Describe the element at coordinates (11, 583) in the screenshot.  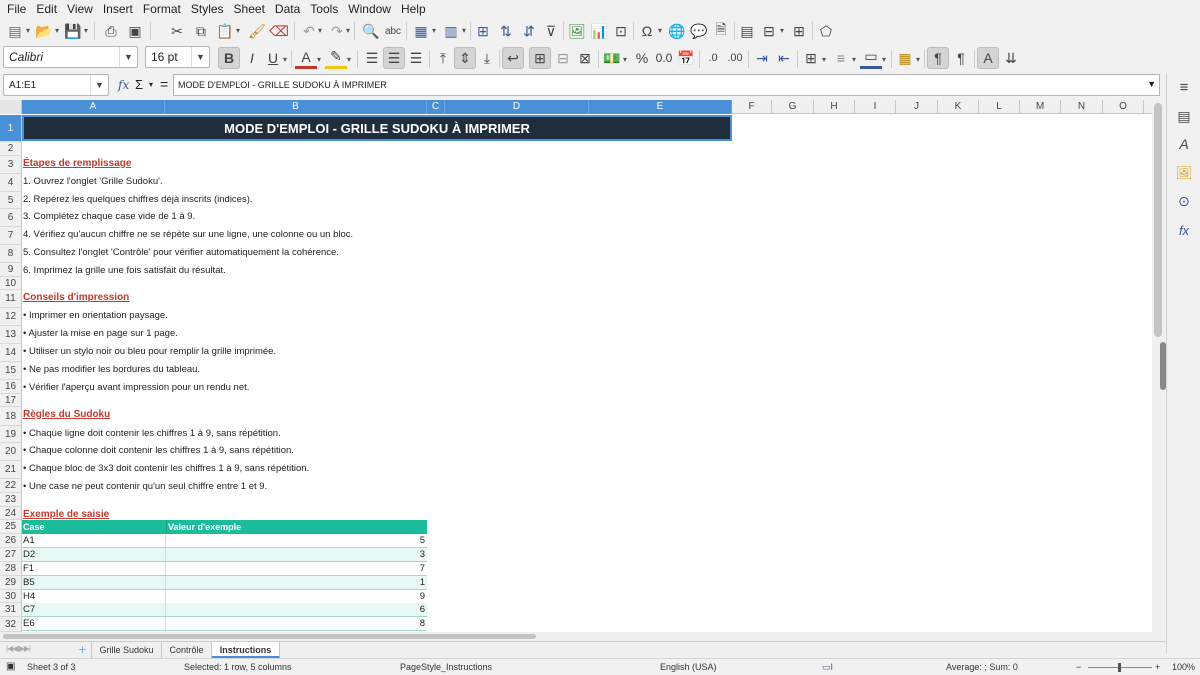
I see `row-header: 29` at that location.